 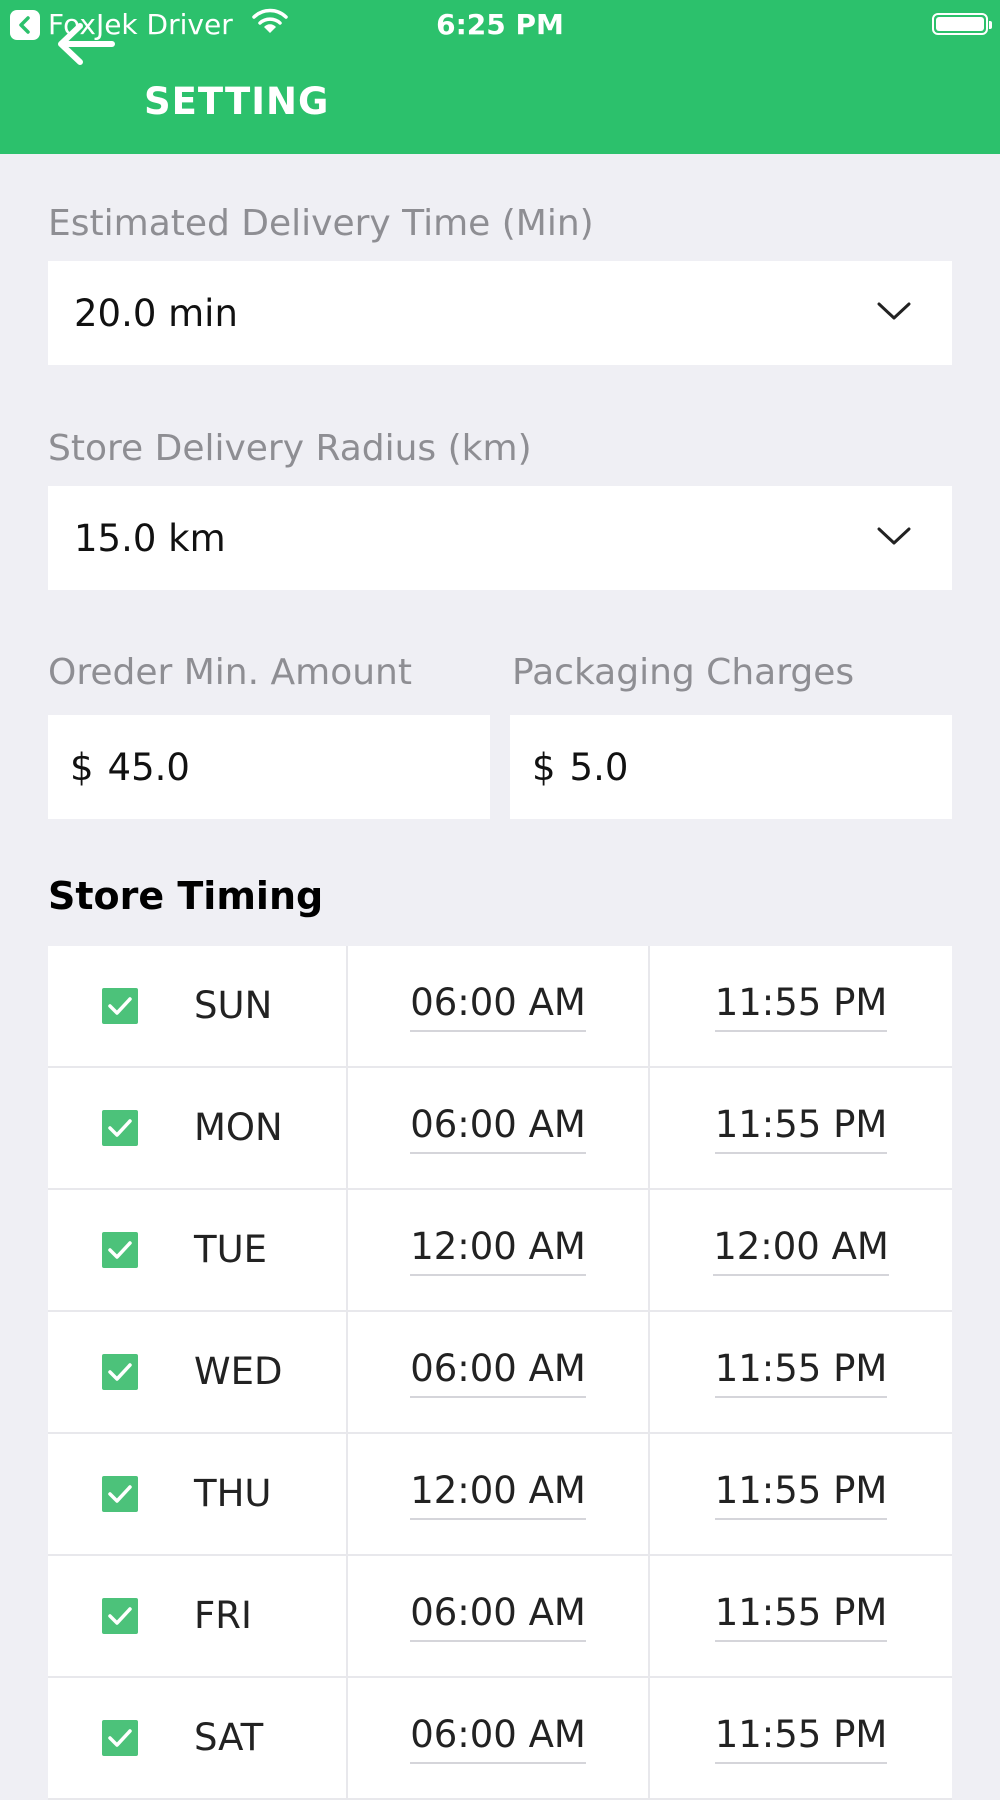 What do you see at coordinates (237, 101) in the screenshot?
I see `page-title: SETTING` at bounding box center [237, 101].